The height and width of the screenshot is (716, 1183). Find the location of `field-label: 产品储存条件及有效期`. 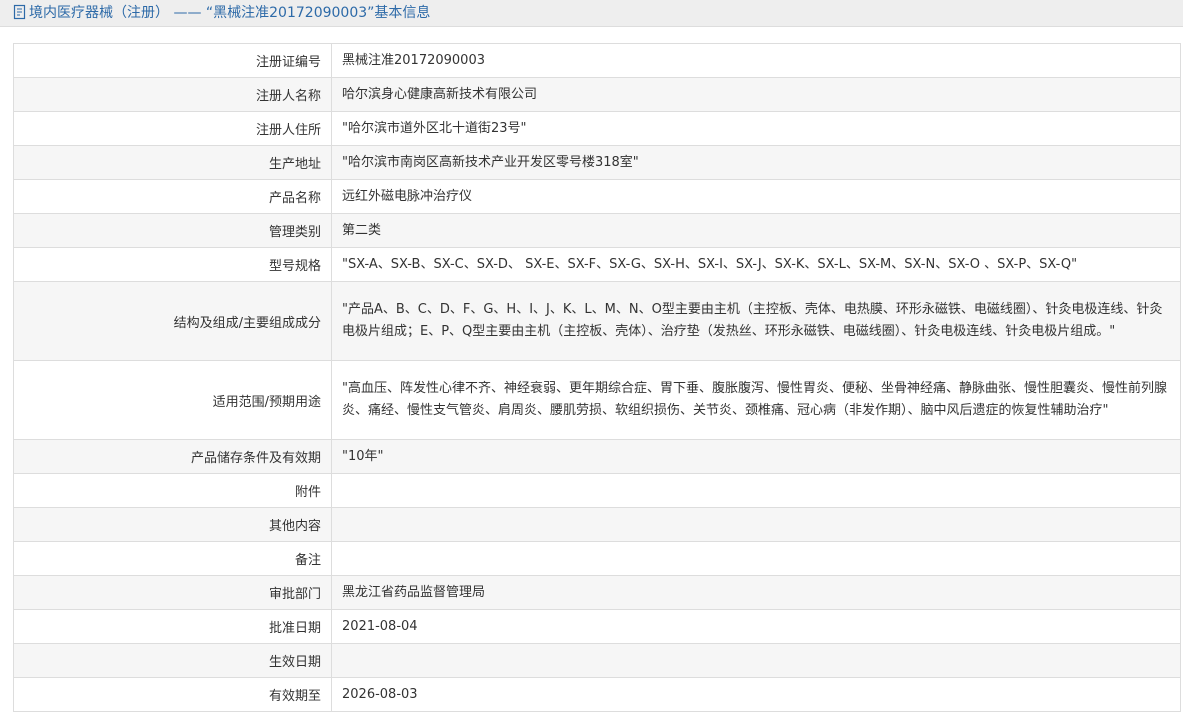

field-label: 产品储存条件及有效期 is located at coordinates (172, 456).